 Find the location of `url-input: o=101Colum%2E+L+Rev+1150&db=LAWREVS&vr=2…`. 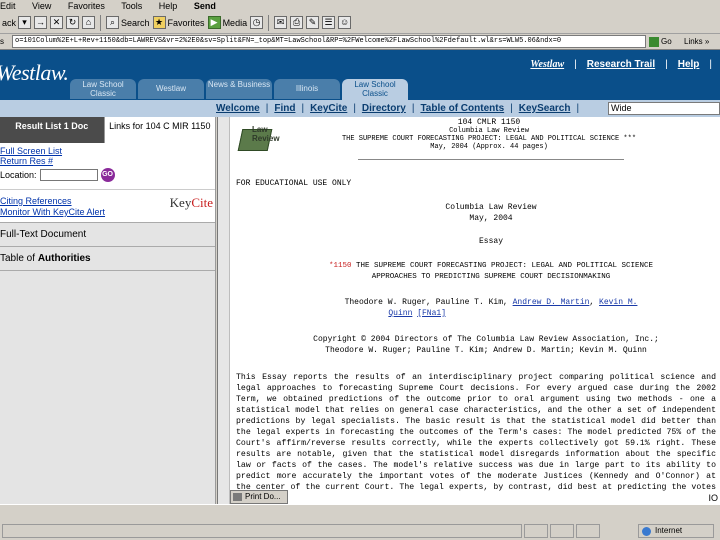

url-input: o=101Colum%2E+L+Rev+1150&db=LAWREVS&vr=2… is located at coordinates (329, 41).